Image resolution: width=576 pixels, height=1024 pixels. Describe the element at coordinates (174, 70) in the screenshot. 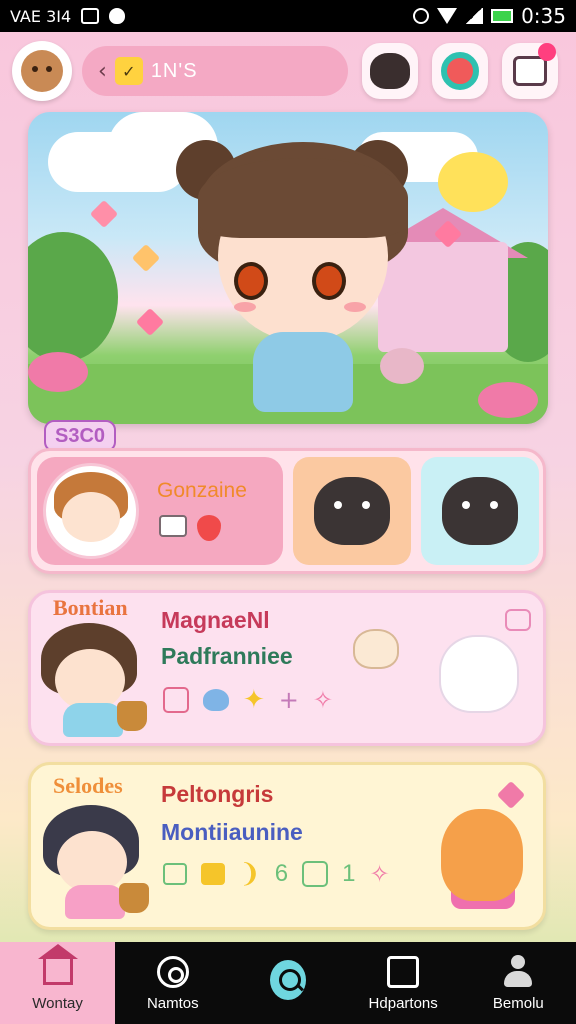

I see `search-text: 1N'S` at that location.